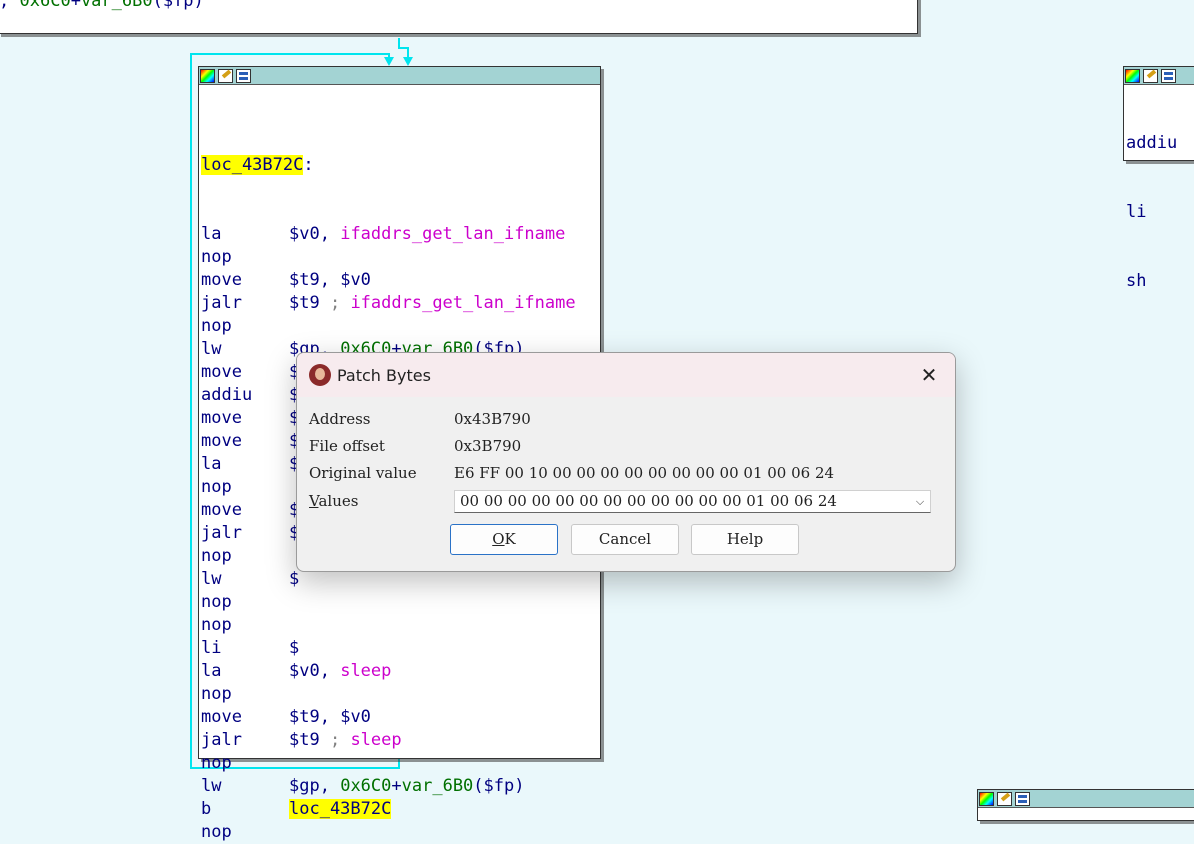  What do you see at coordinates (488, 446) in the screenshot?
I see `file-offset-value: 0x3B790` at bounding box center [488, 446].